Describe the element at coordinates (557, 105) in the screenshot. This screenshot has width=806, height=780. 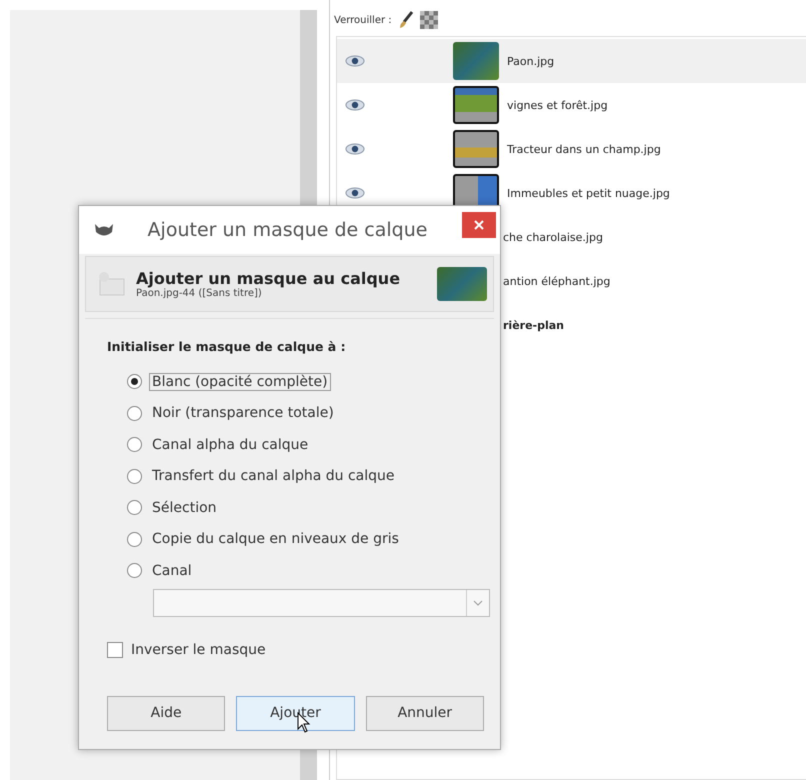
I see `layer-name: vignes et forêt.jpg` at that location.